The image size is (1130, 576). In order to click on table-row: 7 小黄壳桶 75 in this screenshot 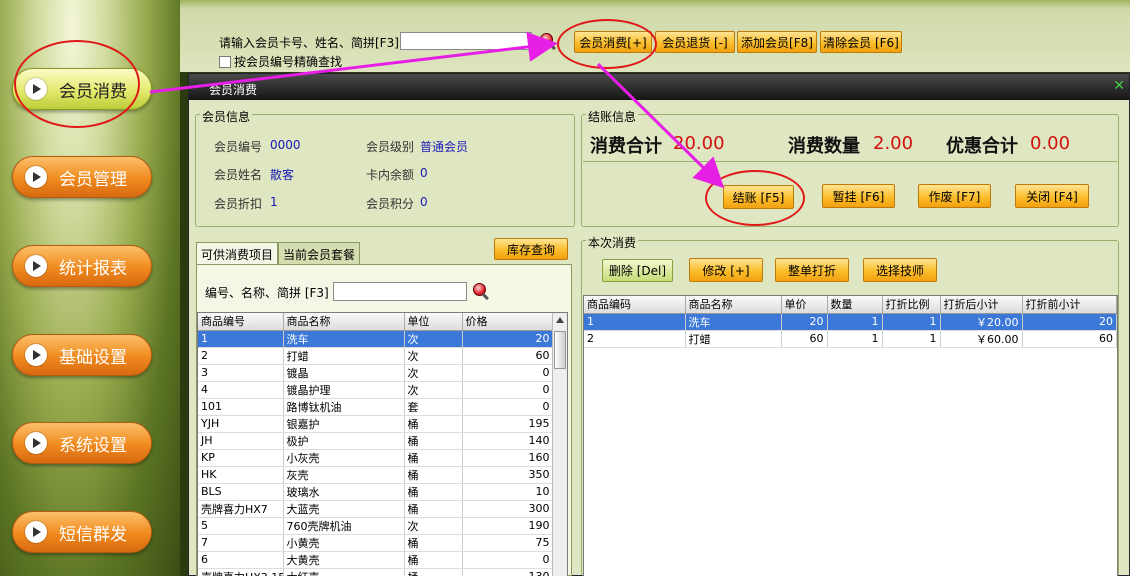, I will do `click(376, 543)`.